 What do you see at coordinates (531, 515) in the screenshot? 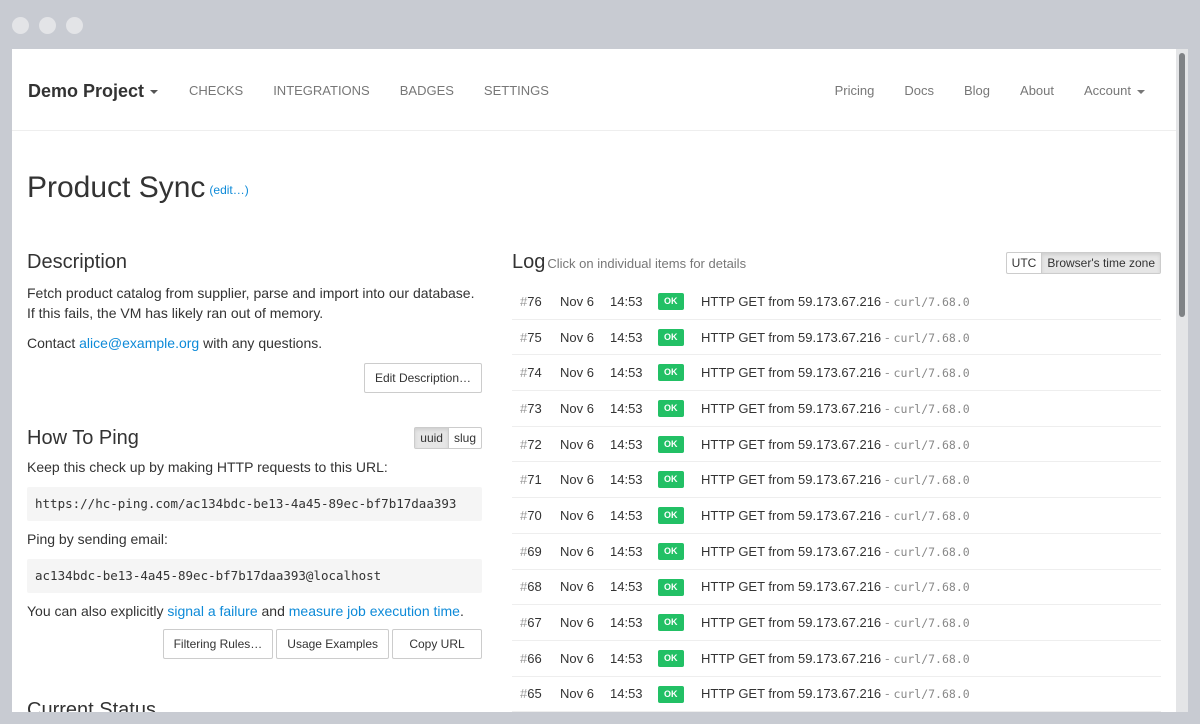
I see `event-number: #70` at bounding box center [531, 515].